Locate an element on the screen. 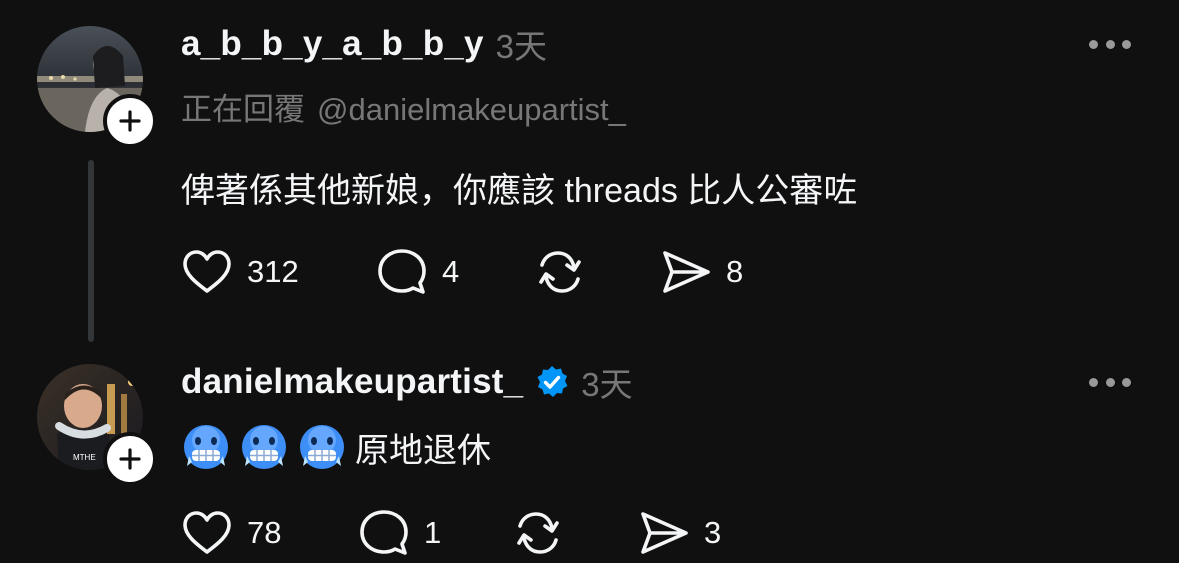 The height and width of the screenshot is (563, 1179). like-count: 312 is located at coordinates (273, 271).